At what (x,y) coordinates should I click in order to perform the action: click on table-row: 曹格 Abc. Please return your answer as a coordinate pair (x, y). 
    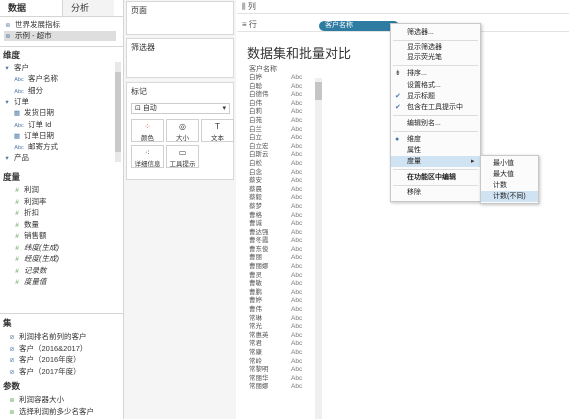
    Looking at the image, I should click on (282, 216).